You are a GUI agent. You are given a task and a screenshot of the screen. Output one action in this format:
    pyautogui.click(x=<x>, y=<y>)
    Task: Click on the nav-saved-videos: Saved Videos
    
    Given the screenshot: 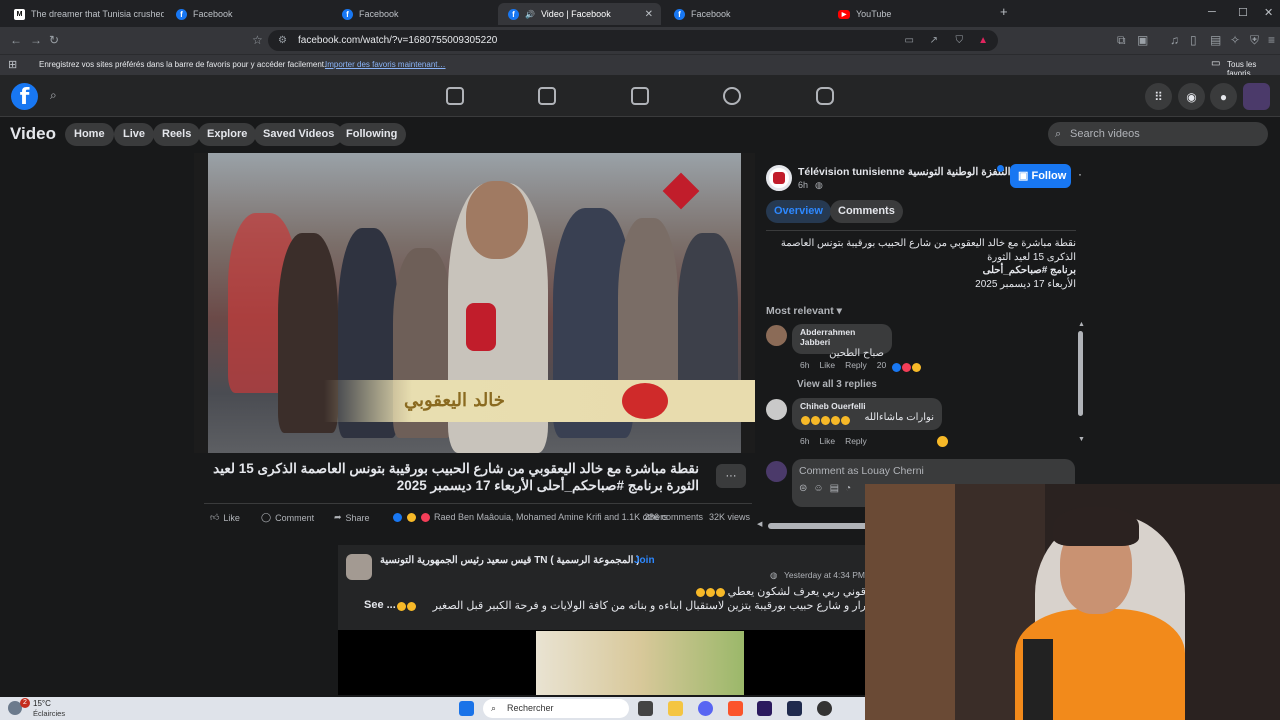 What is the action you would take?
    pyautogui.click(x=299, y=134)
    